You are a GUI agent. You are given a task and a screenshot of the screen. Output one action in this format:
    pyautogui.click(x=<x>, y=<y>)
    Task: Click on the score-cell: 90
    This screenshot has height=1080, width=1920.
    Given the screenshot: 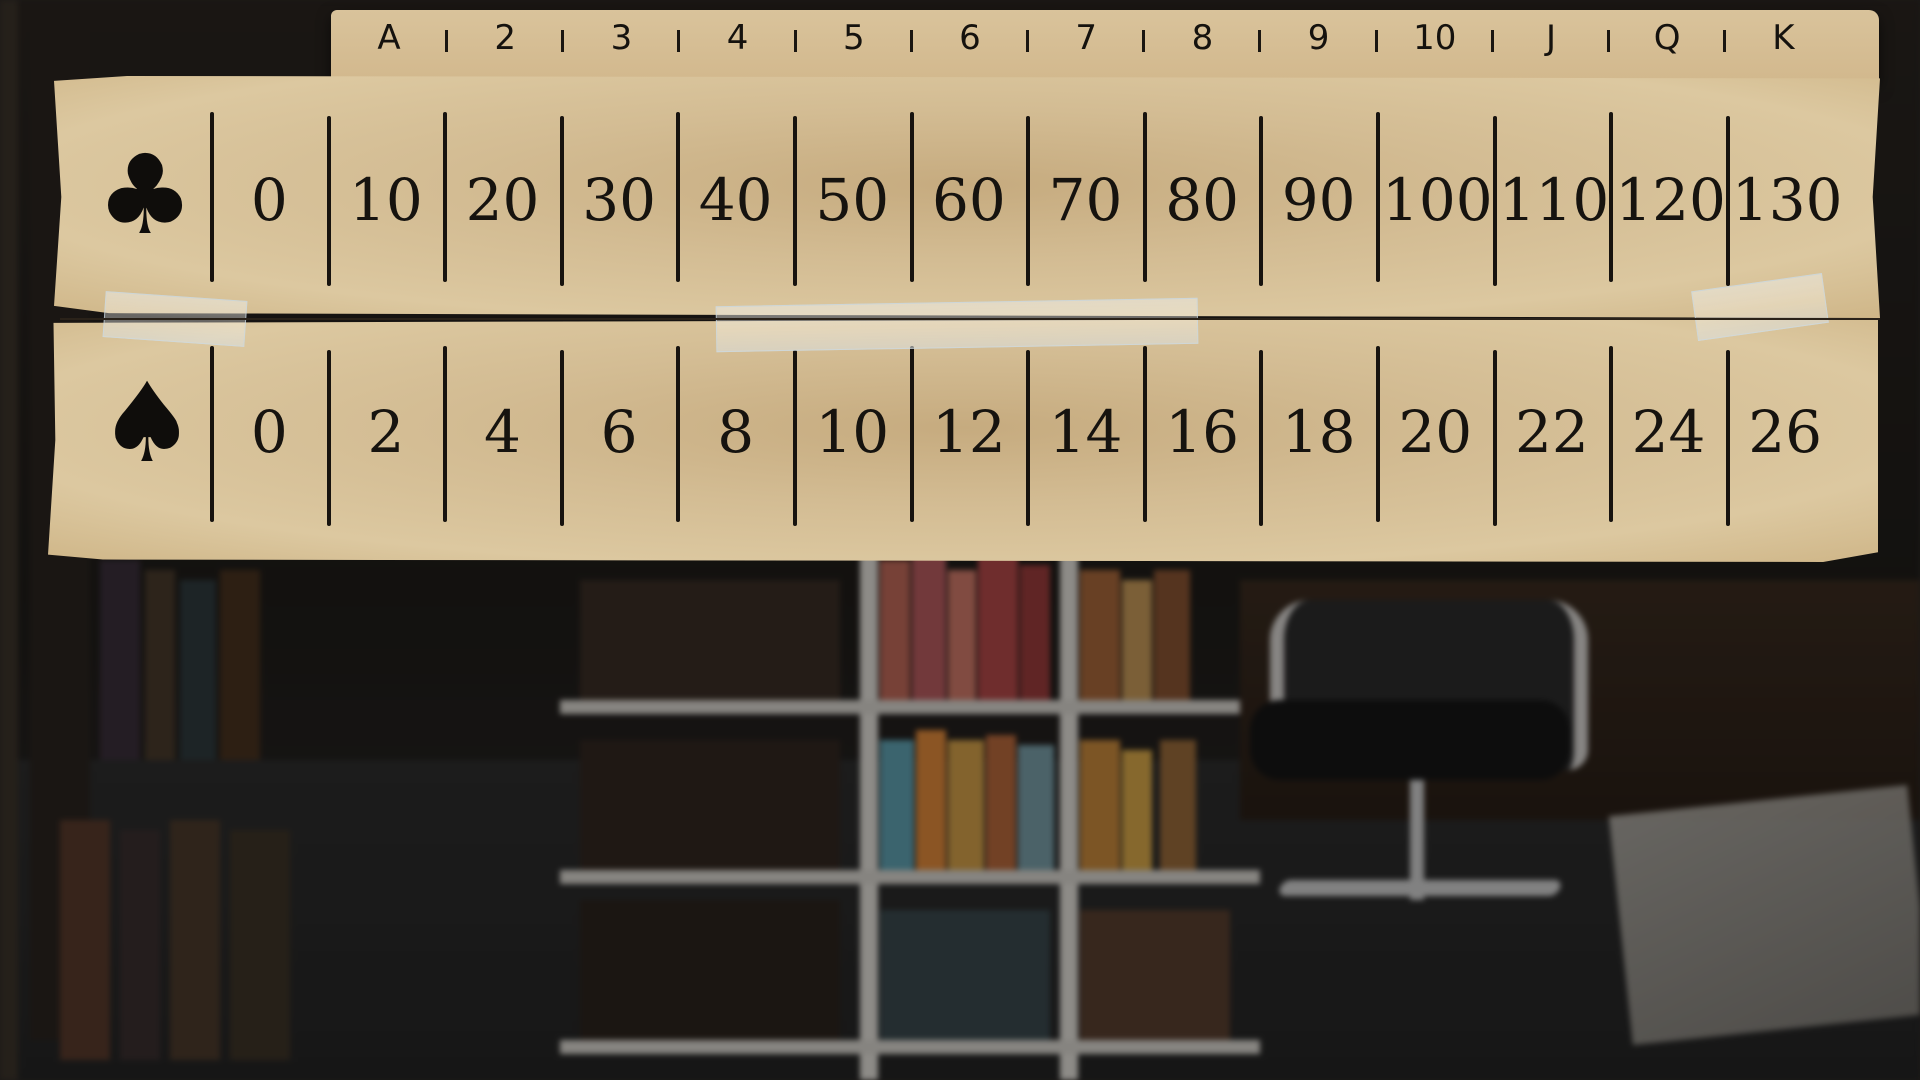 What is the action you would take?
    pyautogui.click(x=1318, y=200)
    